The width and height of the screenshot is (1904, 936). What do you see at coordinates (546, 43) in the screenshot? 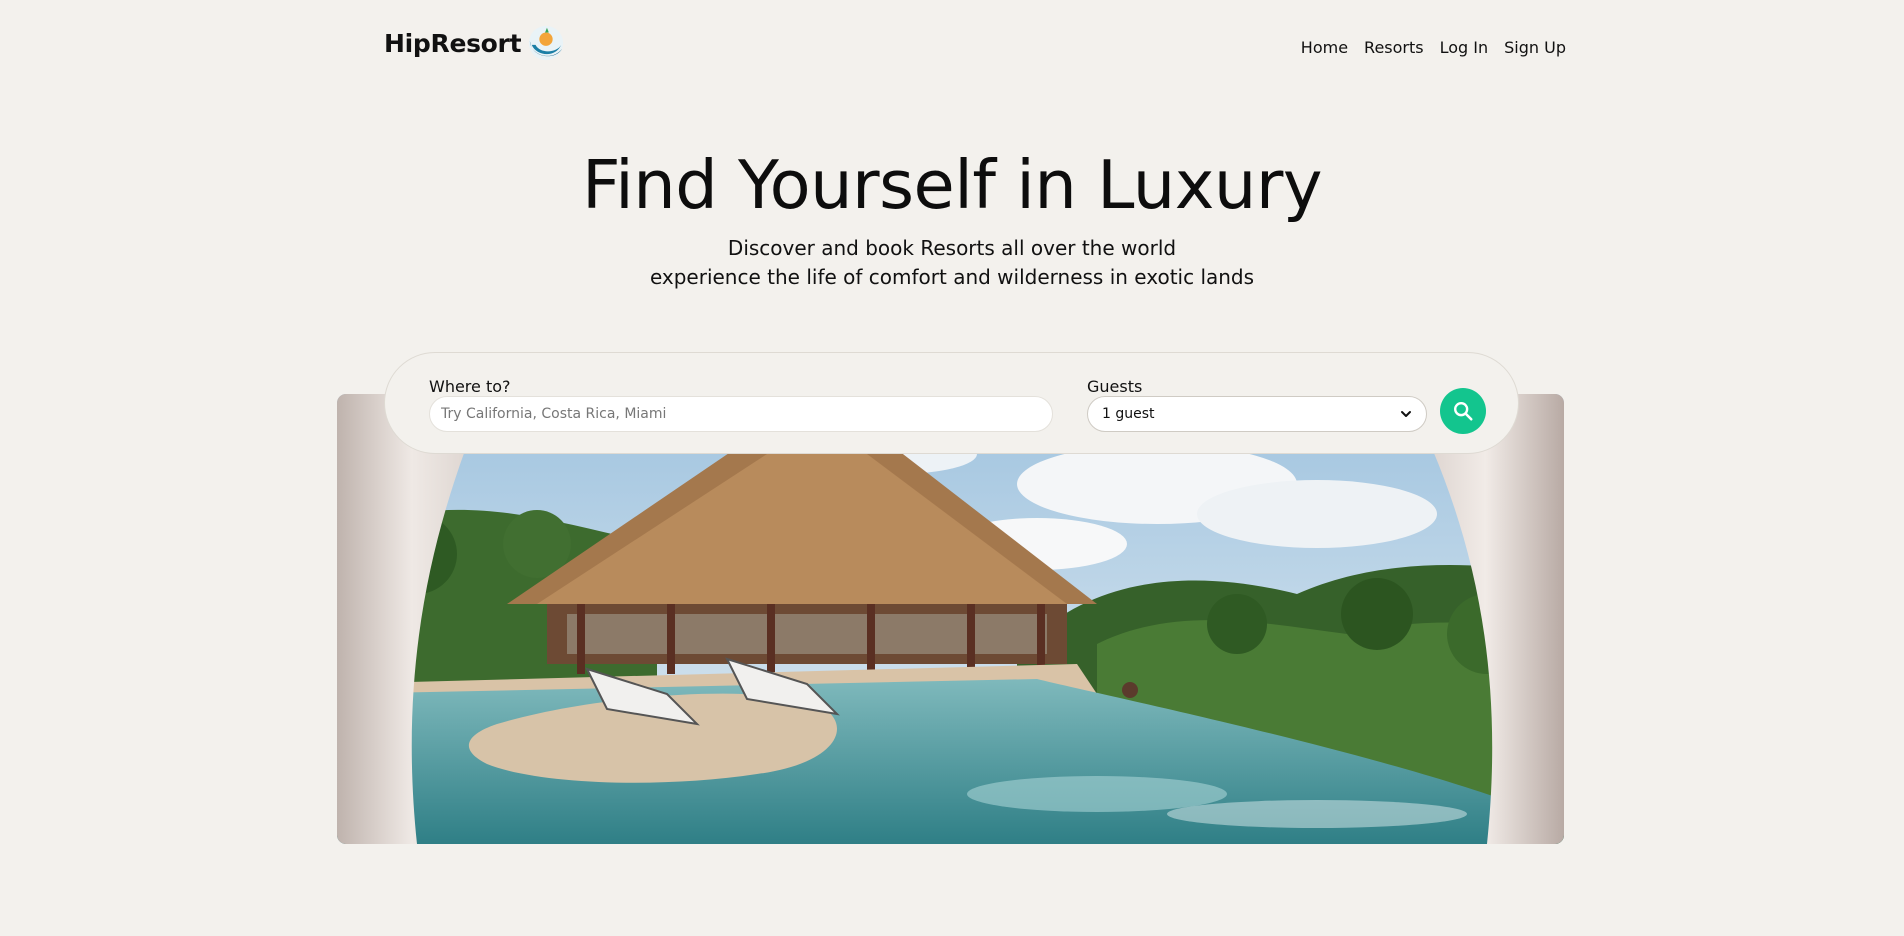
I see `wave-sun-icon` at bounding box center [546, 43].